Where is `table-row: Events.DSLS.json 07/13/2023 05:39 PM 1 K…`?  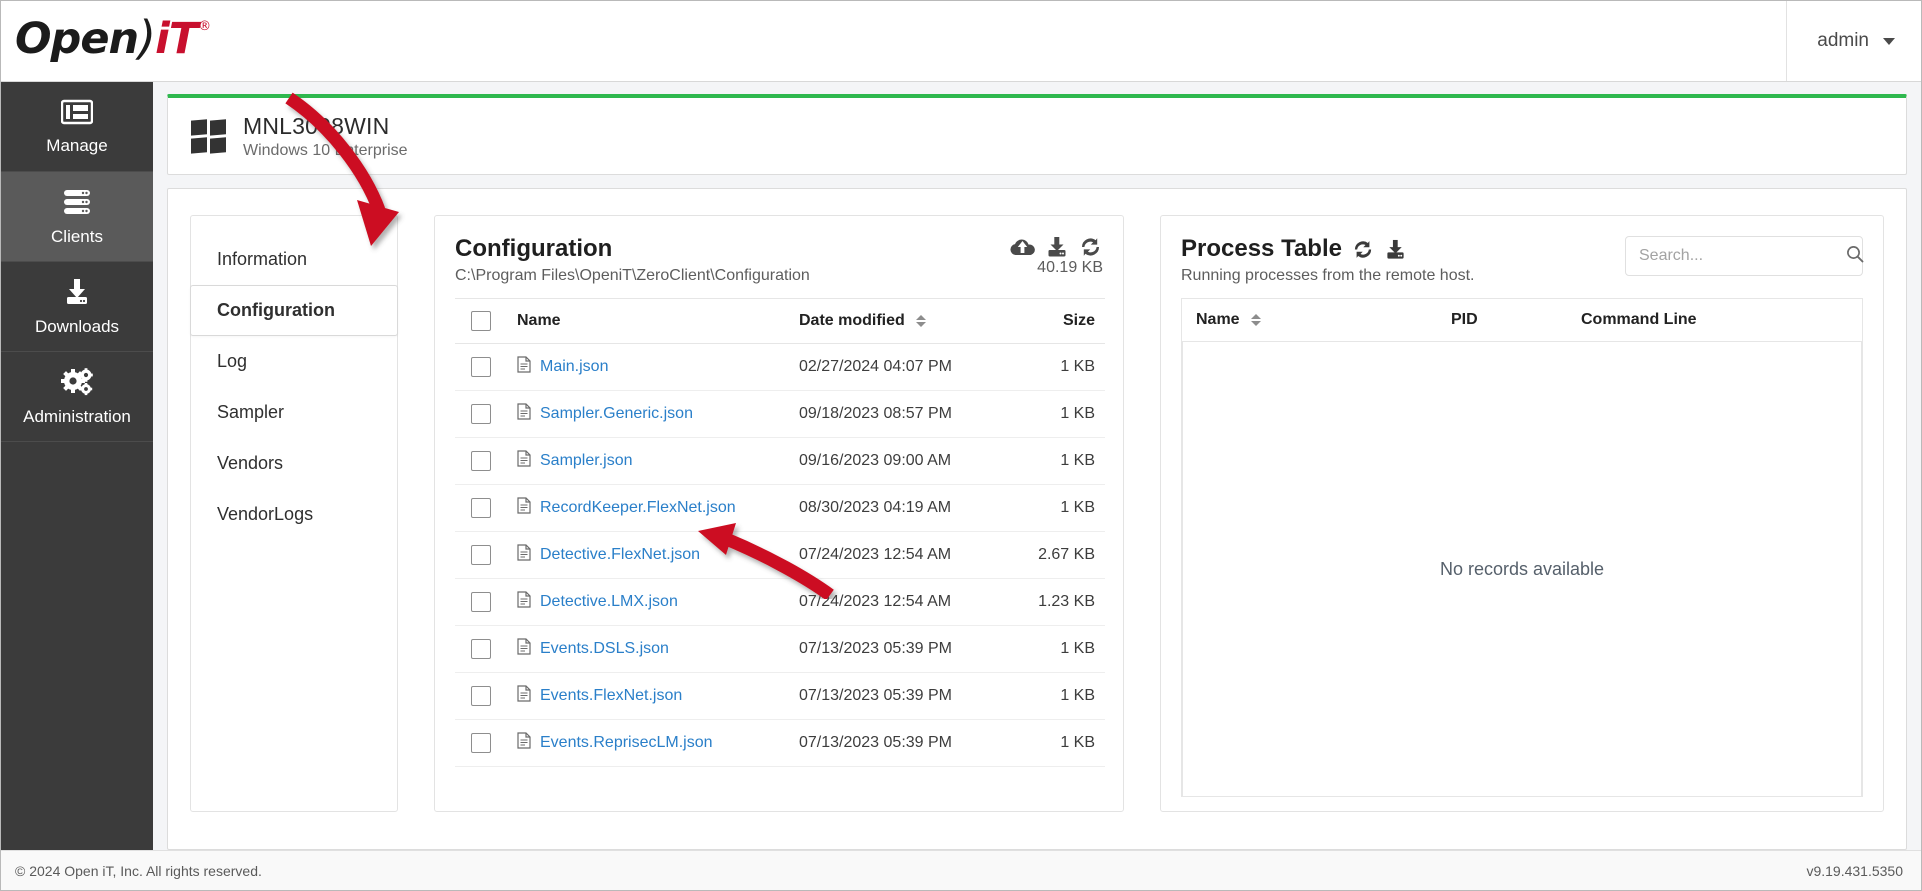 table-row: Events.DSLS.json 07/13/2023 05:39 PM 1 K… is located at coordinates (780, 649).